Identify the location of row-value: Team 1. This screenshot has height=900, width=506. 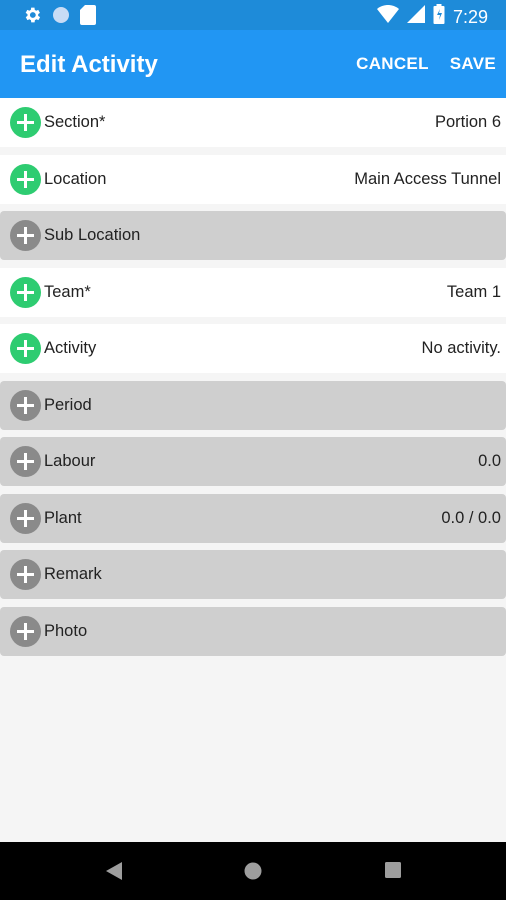
(473, 291).